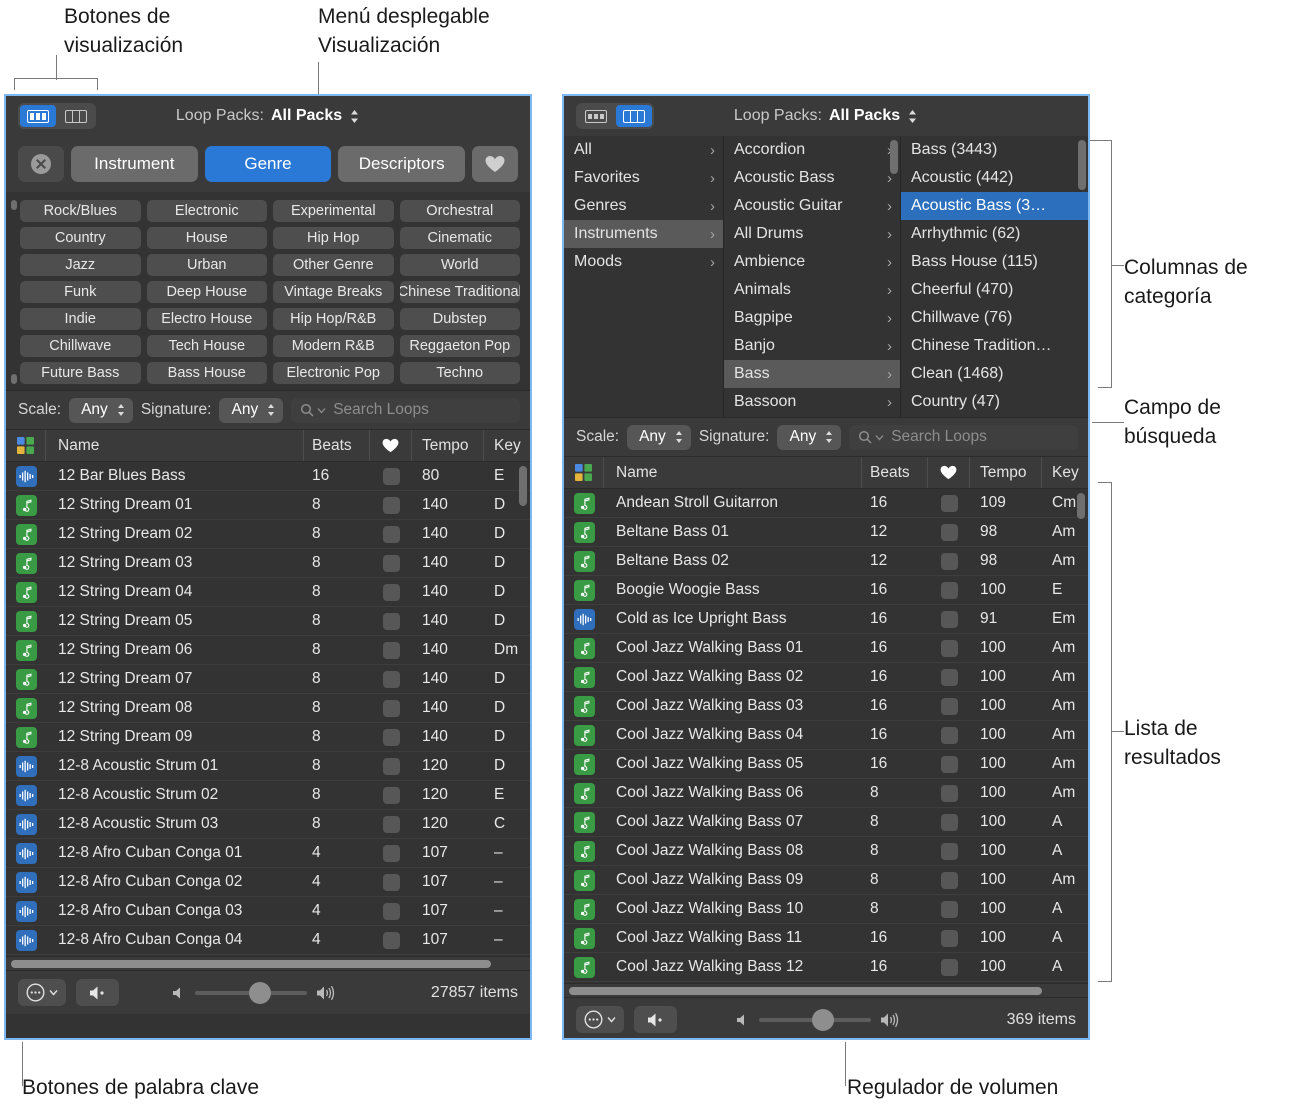 The width and height of the screenshot is (1306, 1112). What do you see at coordinates (994, 374) in the screenshot?
I see `category-item: Clean (1468)` at bounding box center [994, 374].